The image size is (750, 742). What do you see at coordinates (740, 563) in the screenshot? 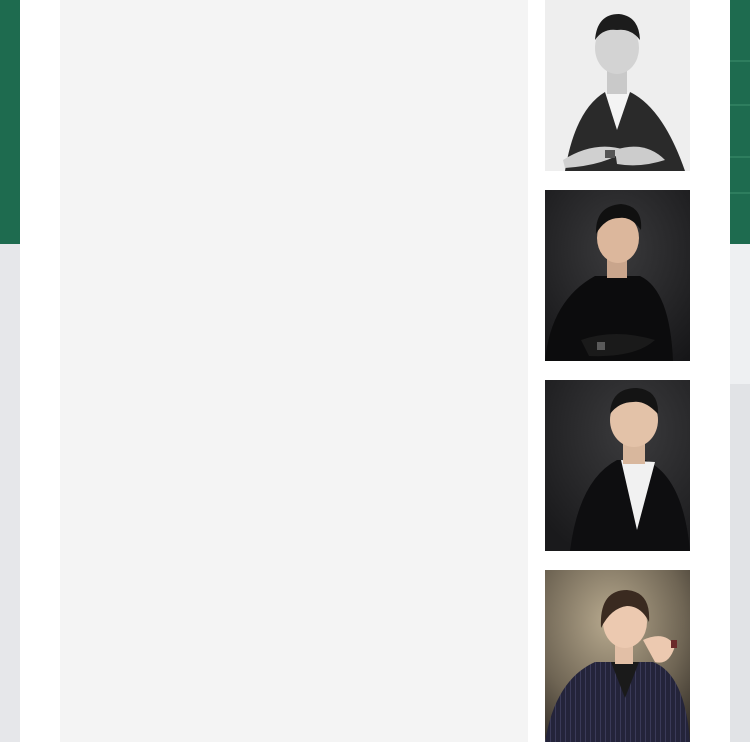
I see `background-right-panel` at bounding box center [740, 563].